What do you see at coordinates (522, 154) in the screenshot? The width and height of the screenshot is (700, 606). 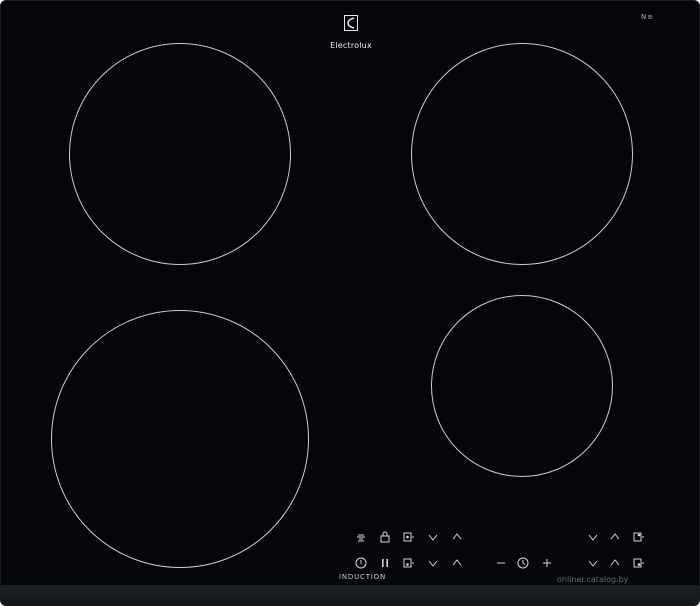 I see `cooking-zone-rear-right` at bounding box center [522, 154].